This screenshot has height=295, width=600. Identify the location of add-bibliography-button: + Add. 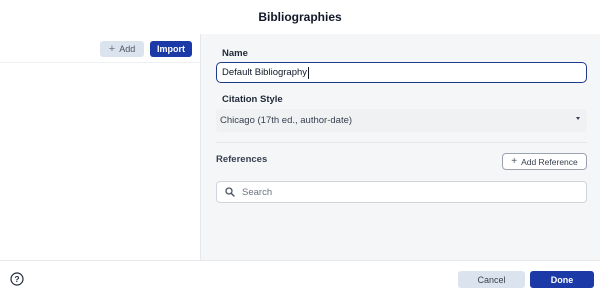
(122, 49).